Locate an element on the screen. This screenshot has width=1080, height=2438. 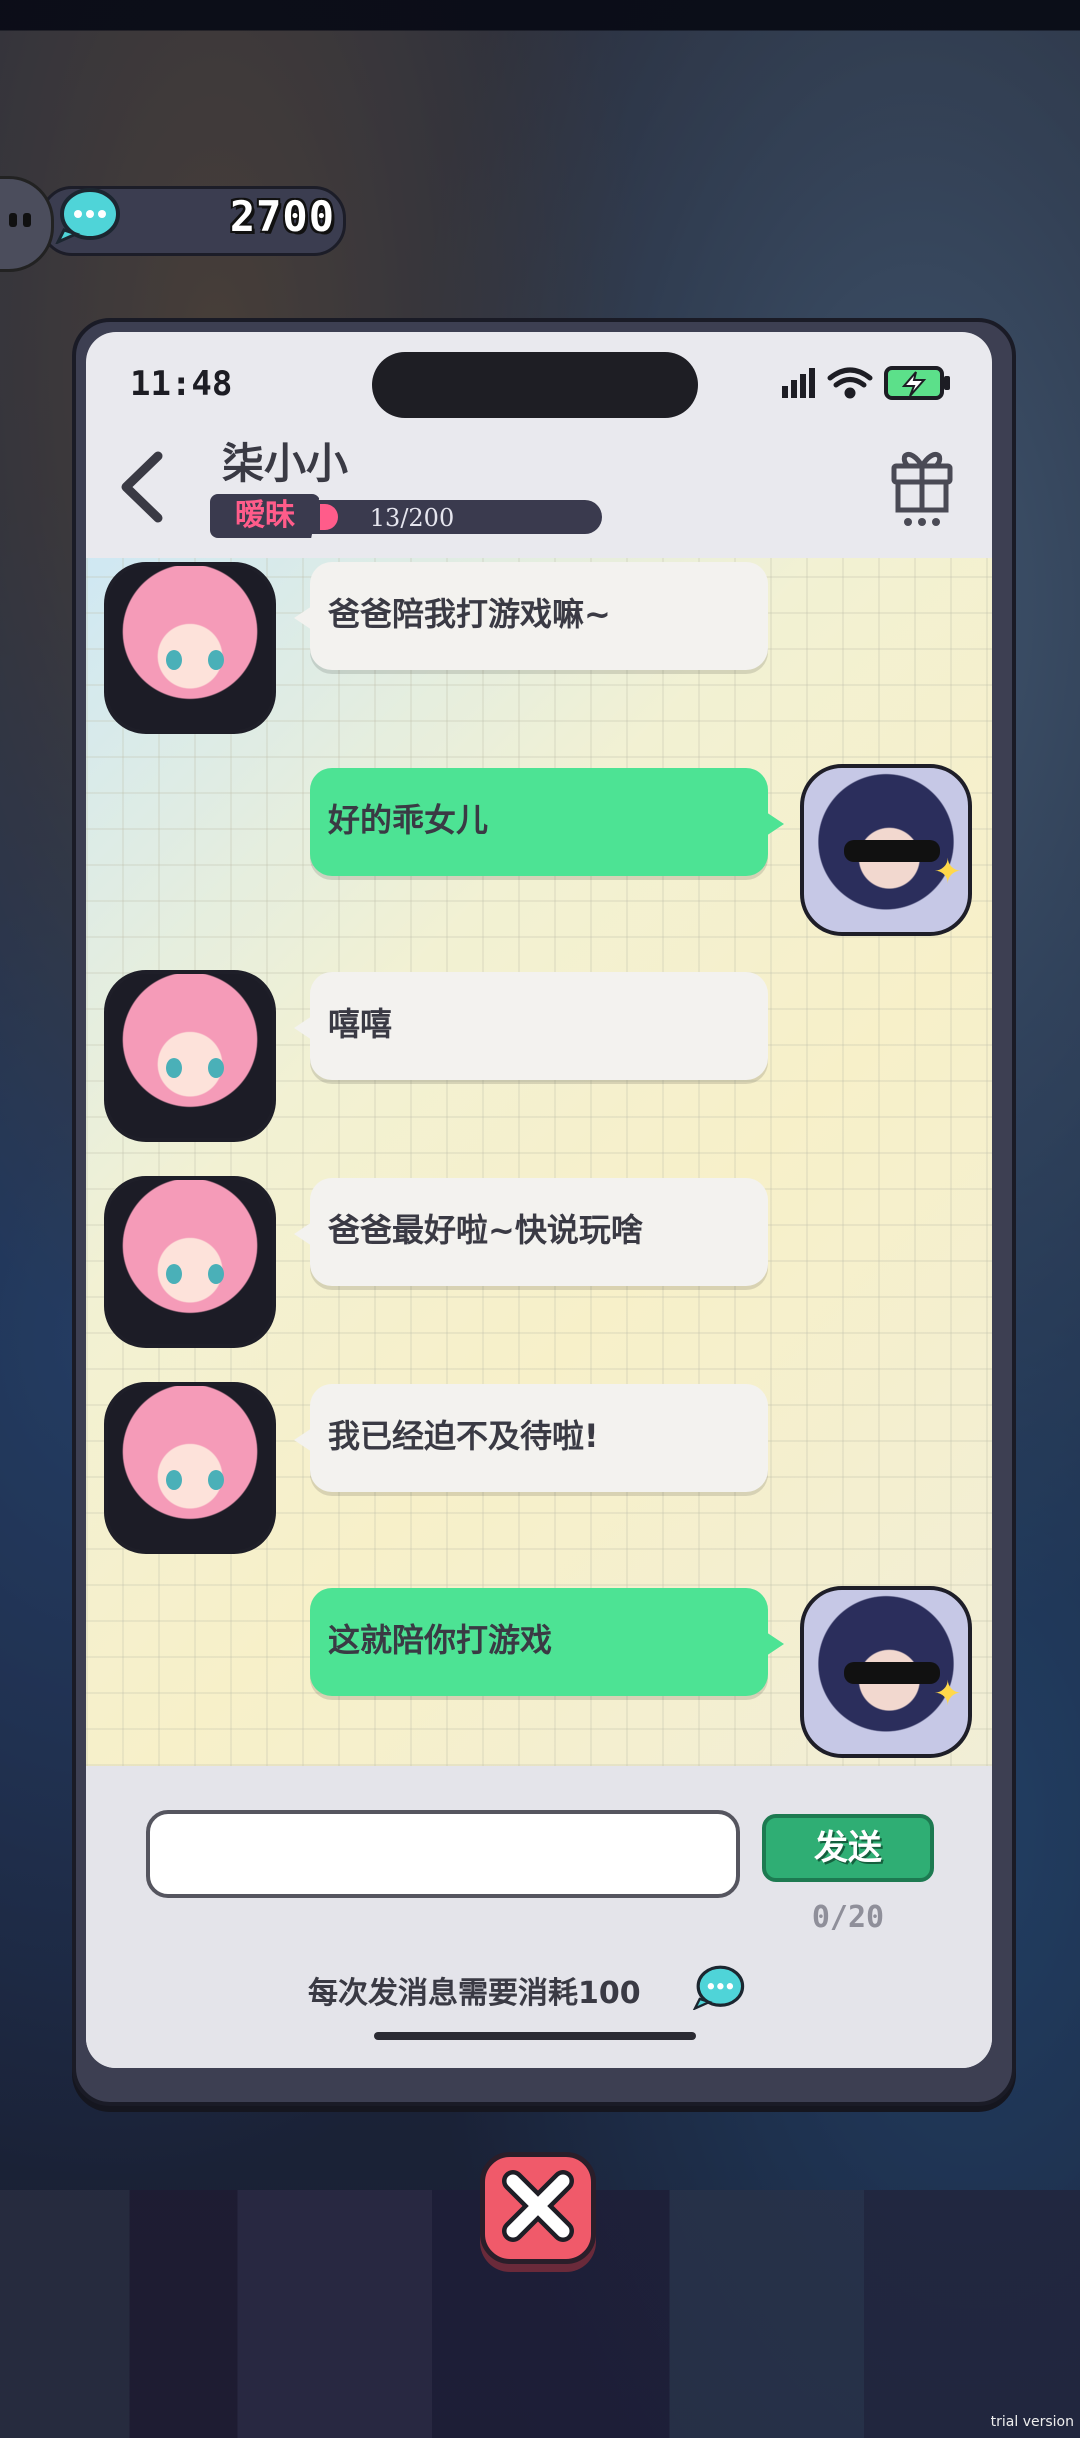
close-button is located at coordinates (538, 2208).